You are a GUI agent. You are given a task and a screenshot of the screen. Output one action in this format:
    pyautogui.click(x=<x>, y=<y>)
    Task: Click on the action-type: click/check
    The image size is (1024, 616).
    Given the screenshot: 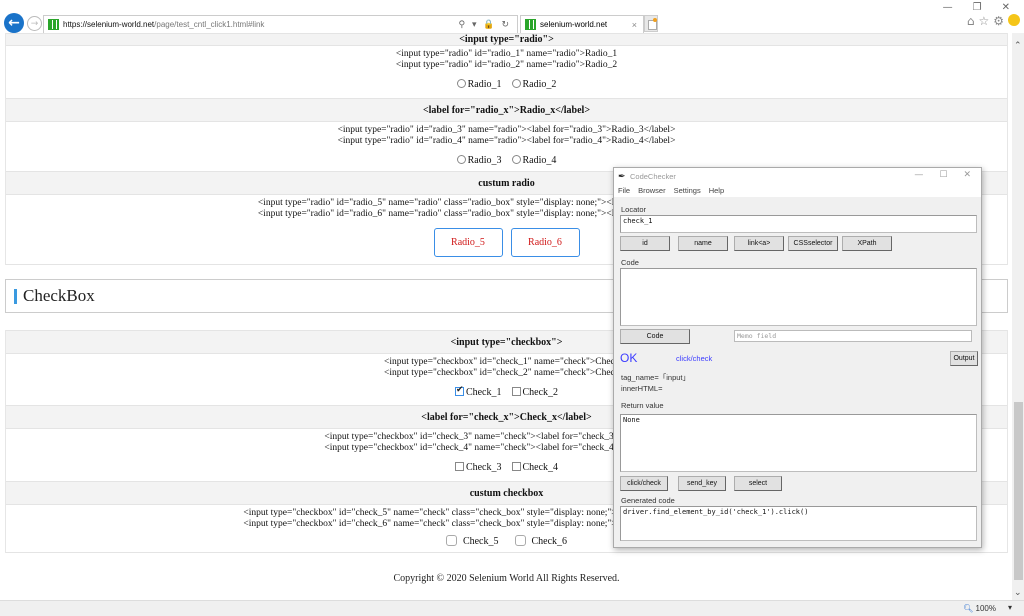 What is the action you would take?
    pyautogui.click(x=694, y=358)
    